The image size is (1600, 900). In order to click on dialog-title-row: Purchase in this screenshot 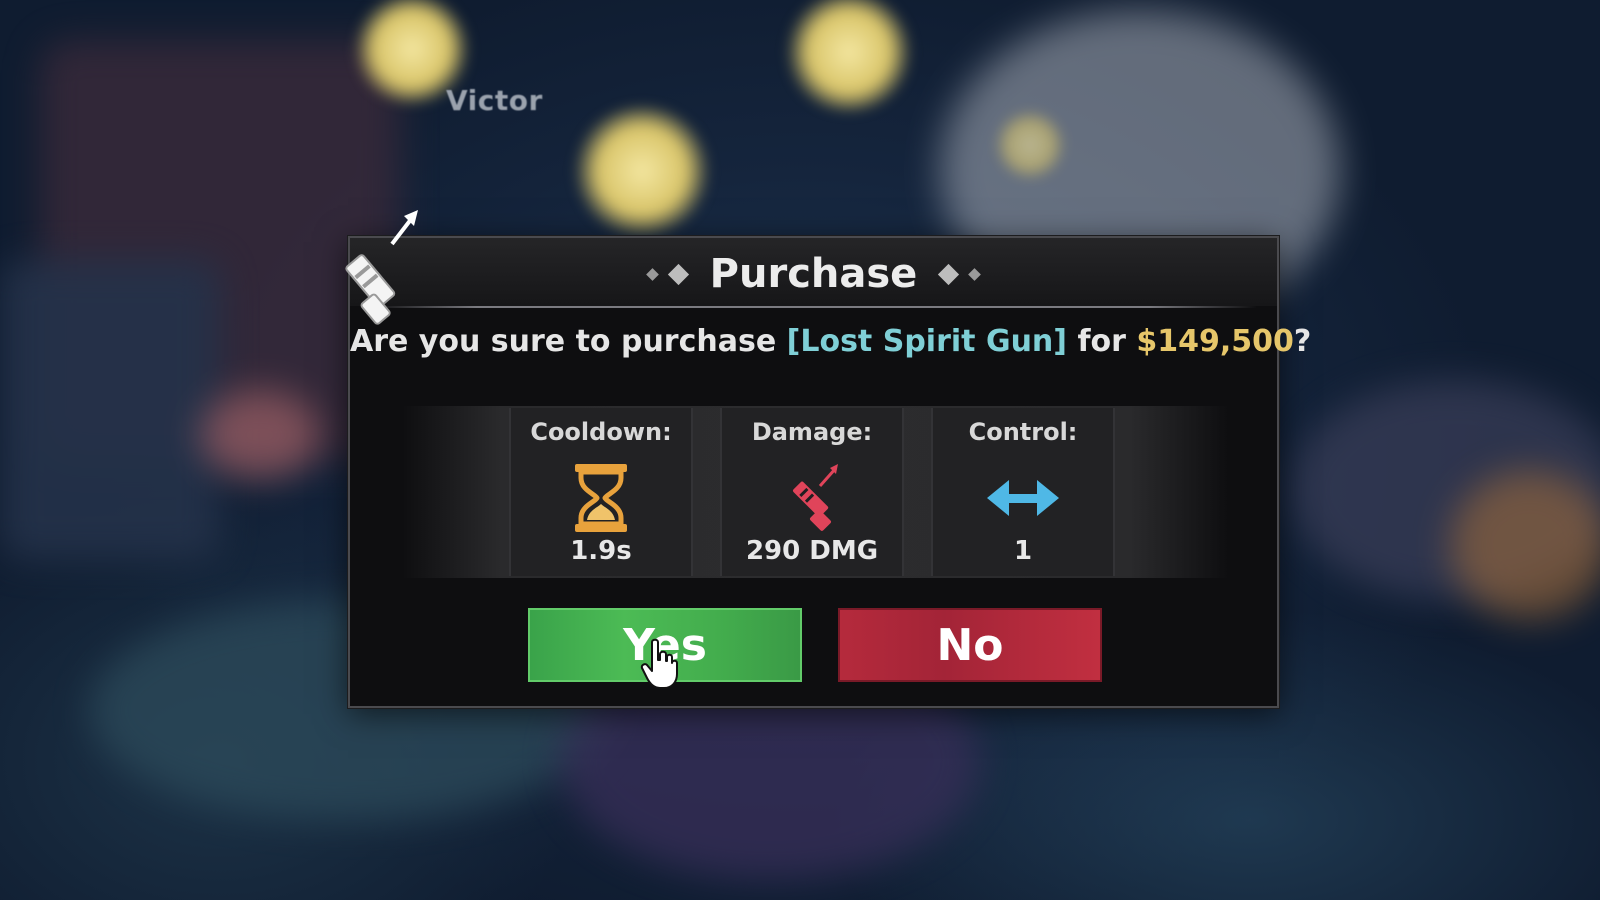, I will do `click(813, 274)`.